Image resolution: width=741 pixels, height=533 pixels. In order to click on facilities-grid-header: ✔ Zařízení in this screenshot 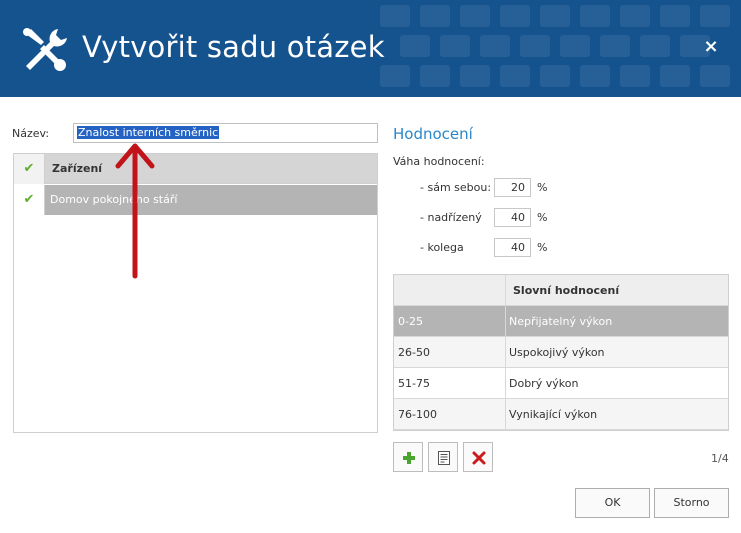, I will do `click(195, 169)`.